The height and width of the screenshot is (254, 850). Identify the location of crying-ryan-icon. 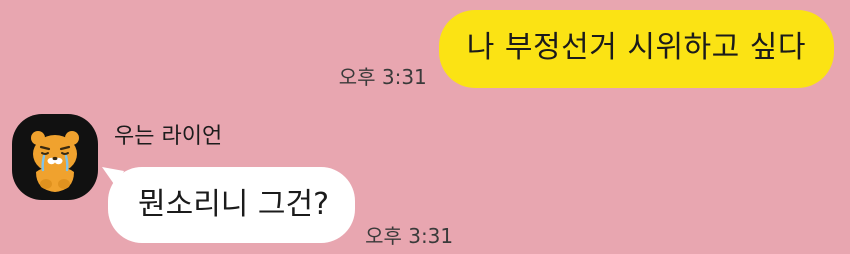
(55, 161).